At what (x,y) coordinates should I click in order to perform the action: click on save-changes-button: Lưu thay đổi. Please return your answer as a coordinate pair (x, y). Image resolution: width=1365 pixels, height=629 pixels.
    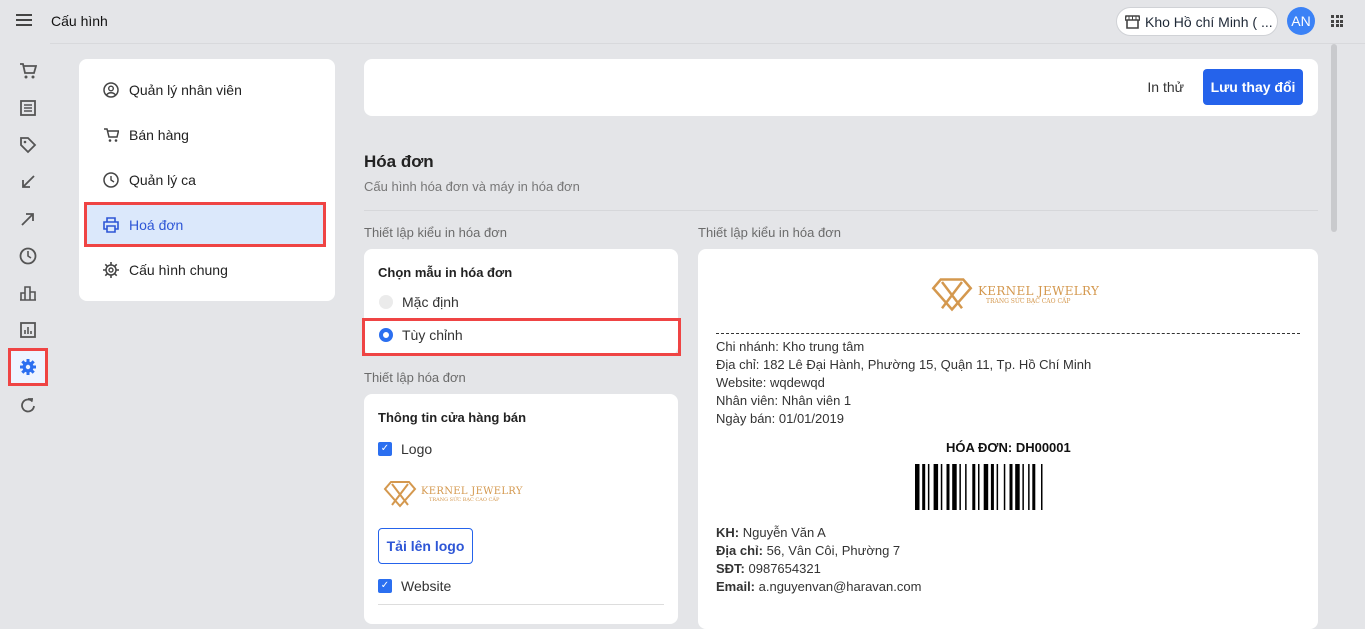
    Looking at the image, I should click on (1253, 87).